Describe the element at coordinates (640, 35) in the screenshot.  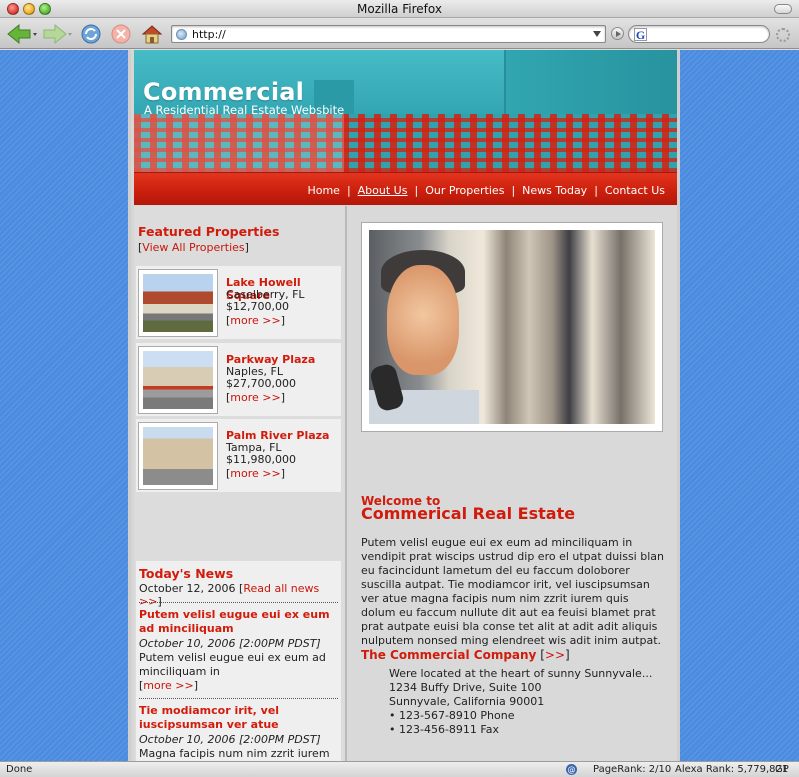
I see `search-engine-icon: G` at that location.